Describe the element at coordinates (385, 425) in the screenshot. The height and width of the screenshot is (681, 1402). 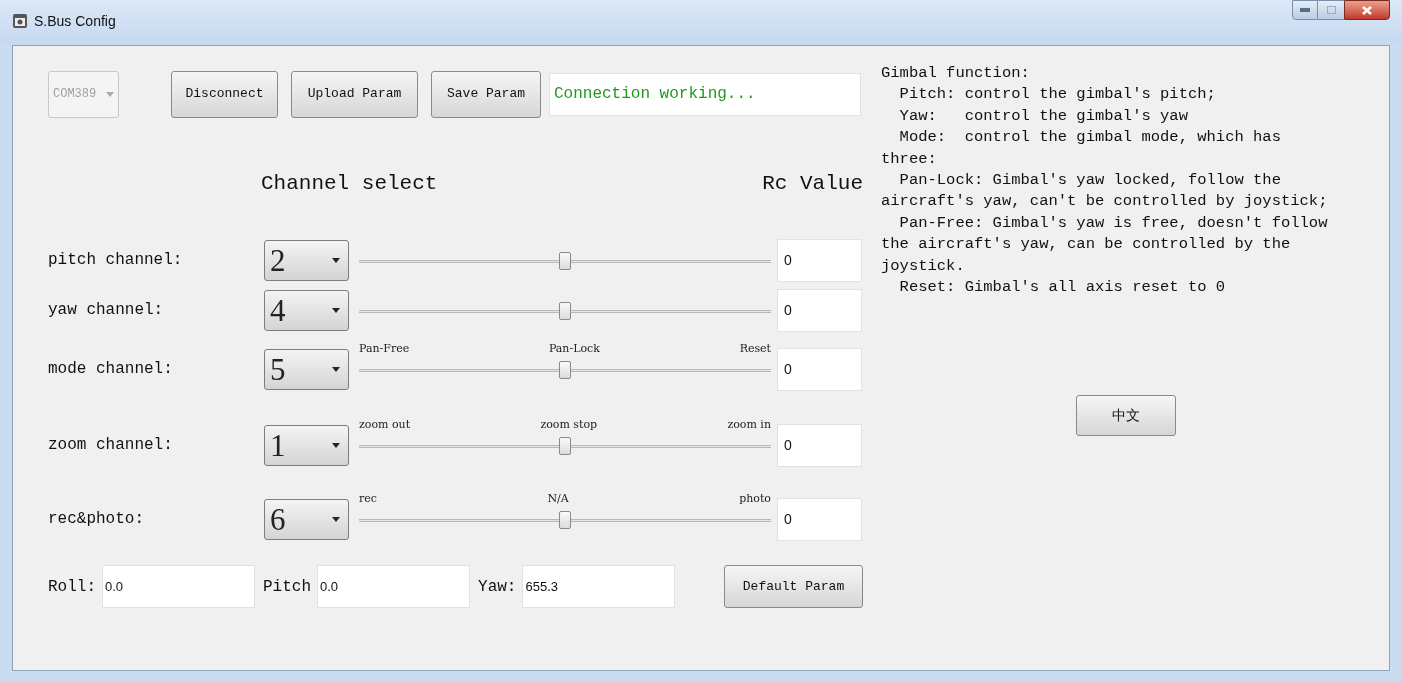
I see `slider-tick-label: zoom out` at that location.